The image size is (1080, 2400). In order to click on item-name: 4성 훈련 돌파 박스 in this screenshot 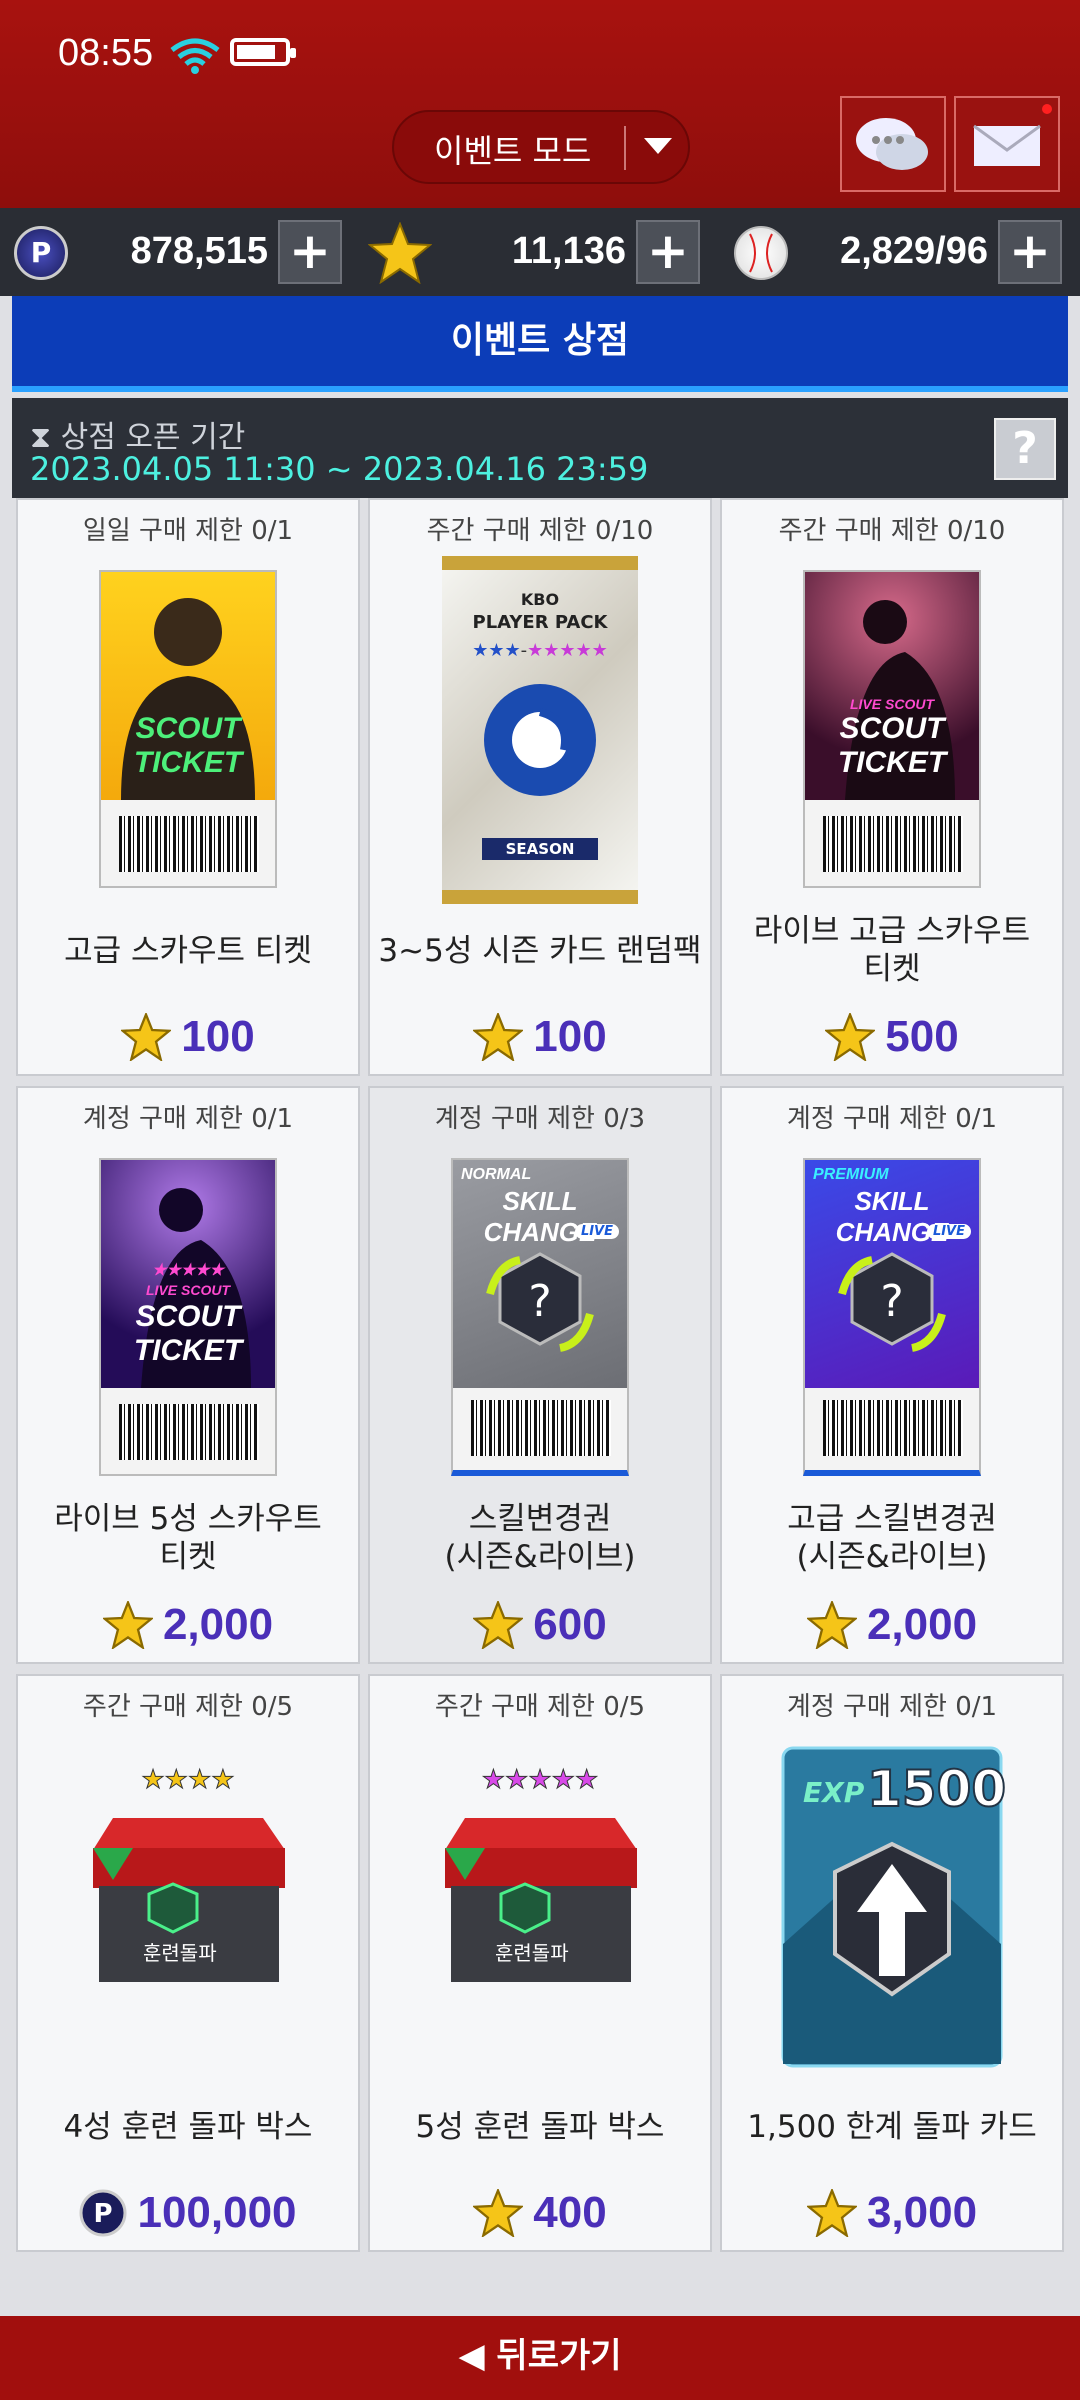, I will do `click(188, 2127)`.